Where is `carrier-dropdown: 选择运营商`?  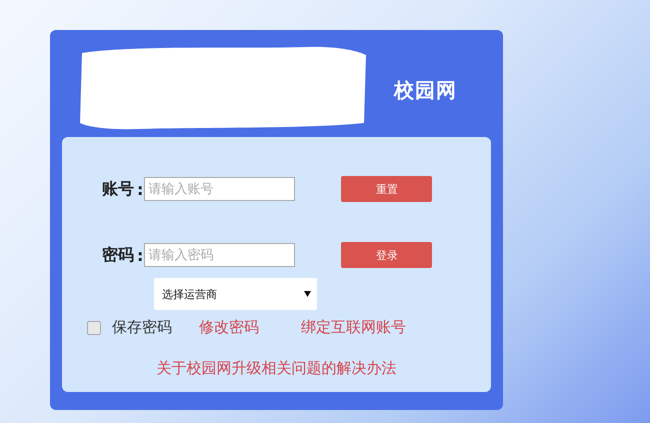 carrier-dropdown: 选择运营商 is located at coordinates (235, 294).